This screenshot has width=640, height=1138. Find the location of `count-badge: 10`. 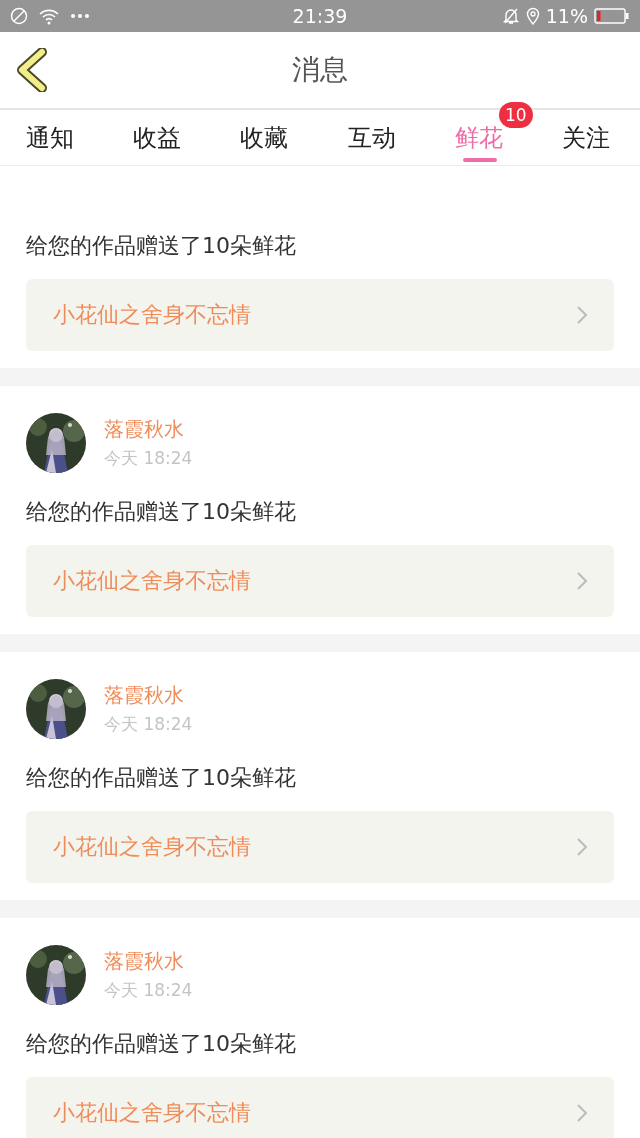

count-badge: 10 is located at coordinates (515, 115).